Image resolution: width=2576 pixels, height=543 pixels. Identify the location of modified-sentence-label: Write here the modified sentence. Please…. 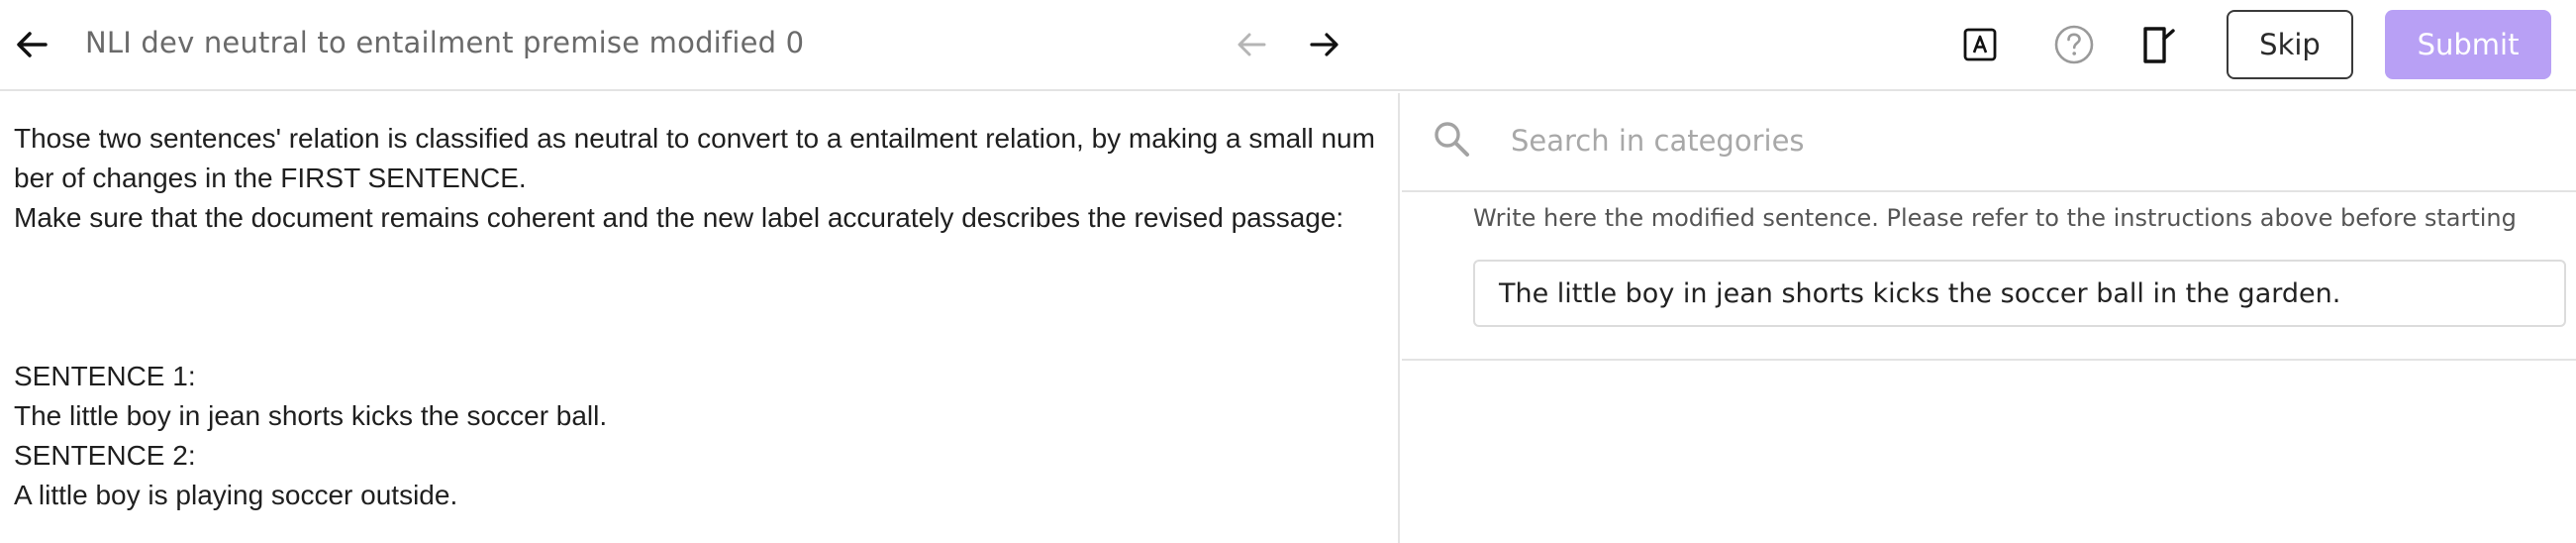
(1995, 218).